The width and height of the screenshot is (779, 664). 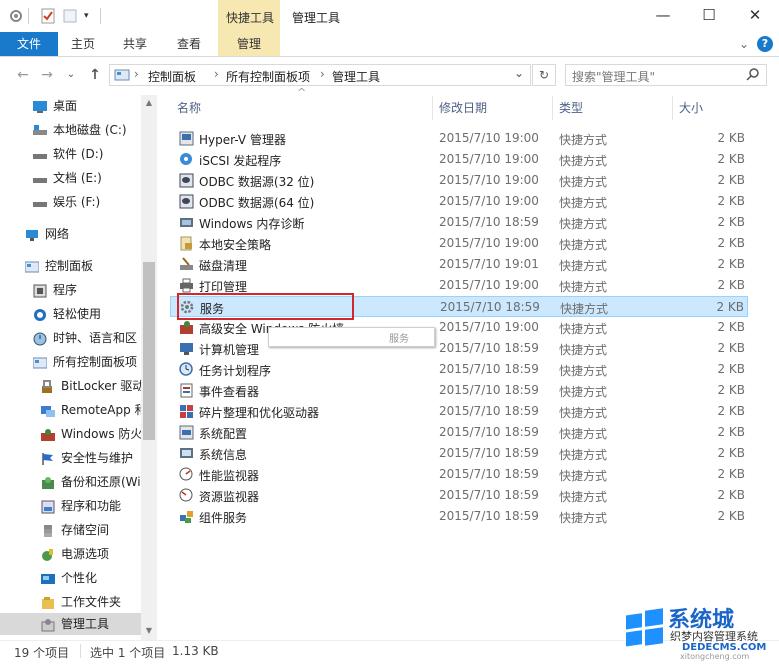 I want to click on nav-item-drive-e: 文档 (E:), so click(x=87, y=178).